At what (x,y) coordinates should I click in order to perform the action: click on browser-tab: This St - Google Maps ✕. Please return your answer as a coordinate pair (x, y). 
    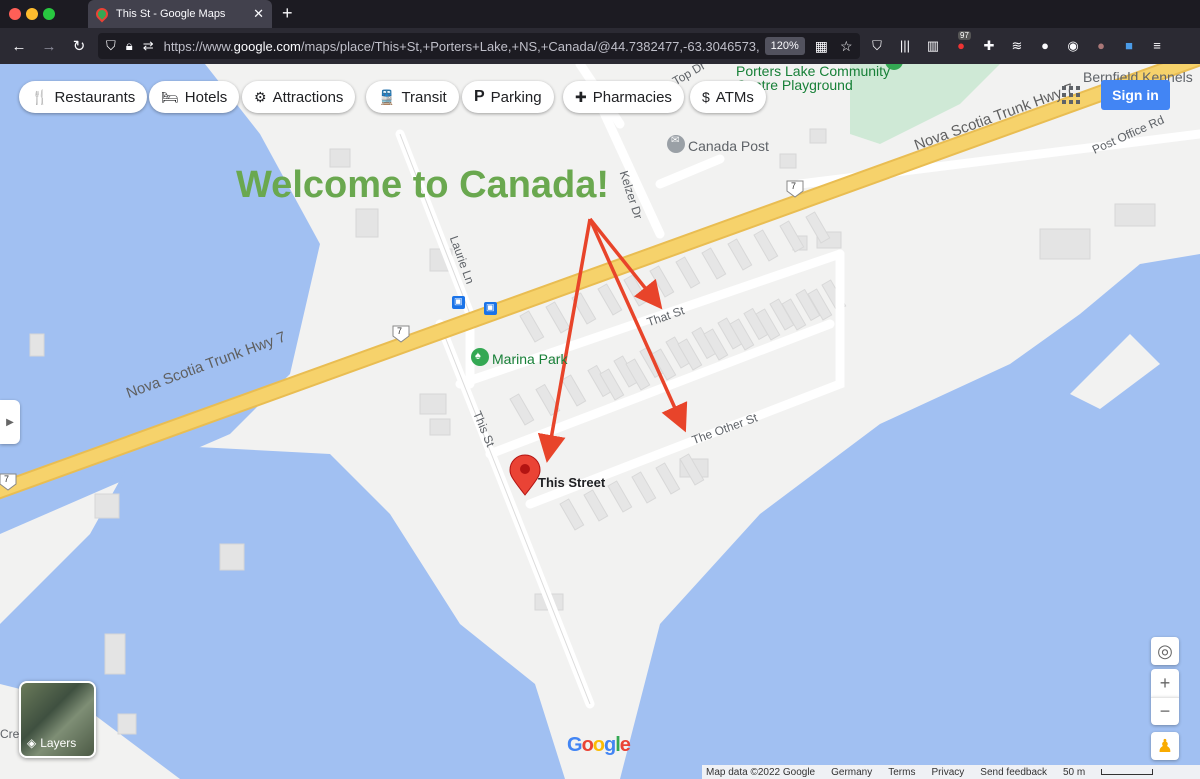
    Looking at the image, I should click on (180, 14).